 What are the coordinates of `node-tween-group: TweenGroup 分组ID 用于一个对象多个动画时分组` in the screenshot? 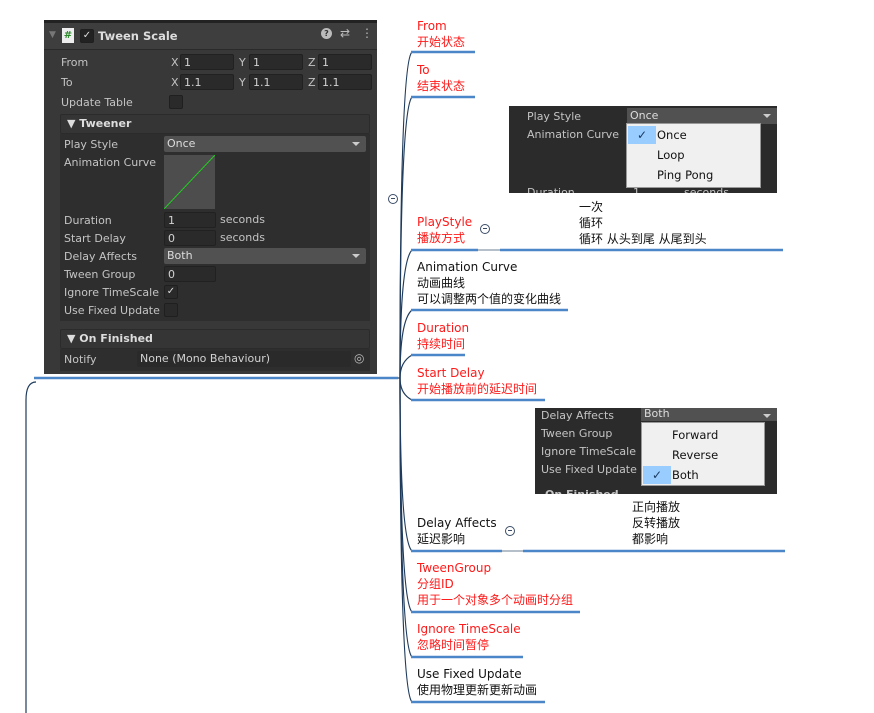 It's located at (495, 584).